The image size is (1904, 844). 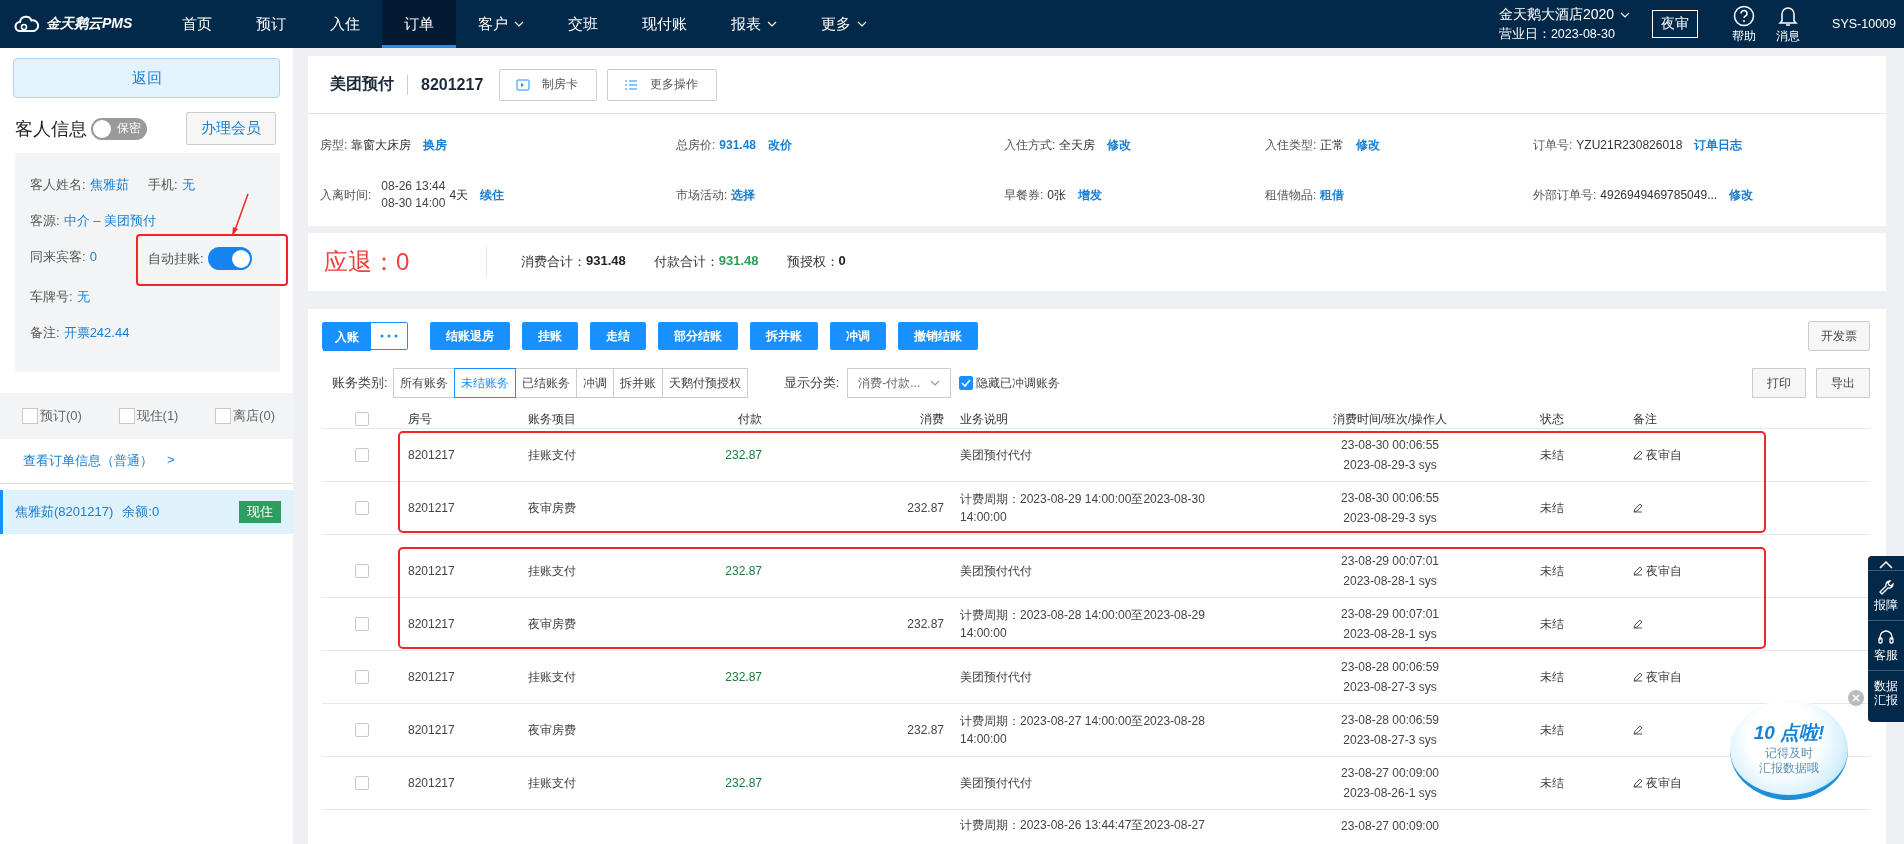 What do you see at coordinates (347, 337) in the screenshot?
I see `post-charge-button: 入账` at bounding box center [347, 337].